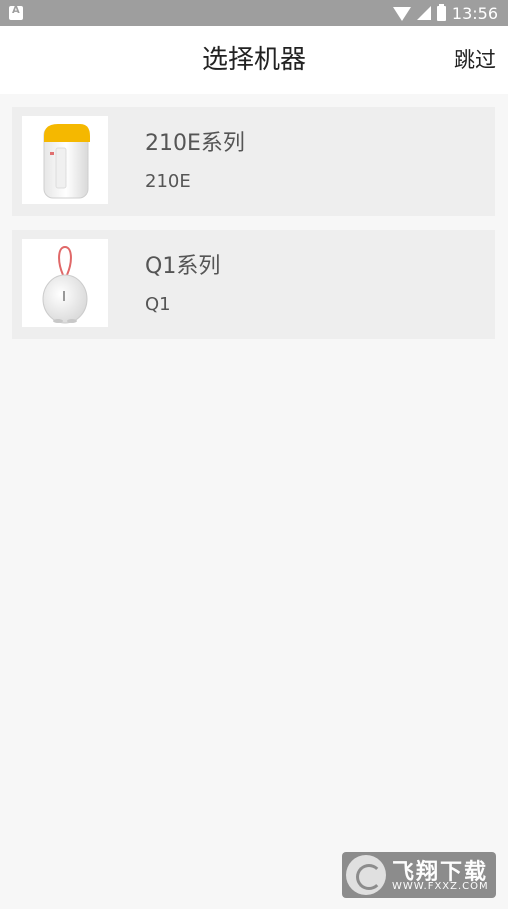 Image resolution: width=508 pixels, height=909 pixels. What do you see at coordinates (423, 13) in the screenshot?
I see `signal-icon` at bounding box center [423, 13].